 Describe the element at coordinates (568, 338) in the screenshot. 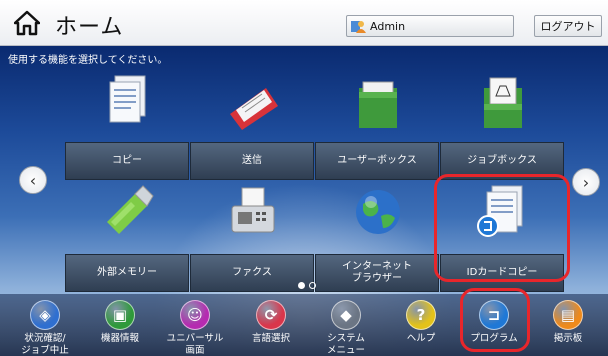

I see `dock-label: 掲示板` at that location.